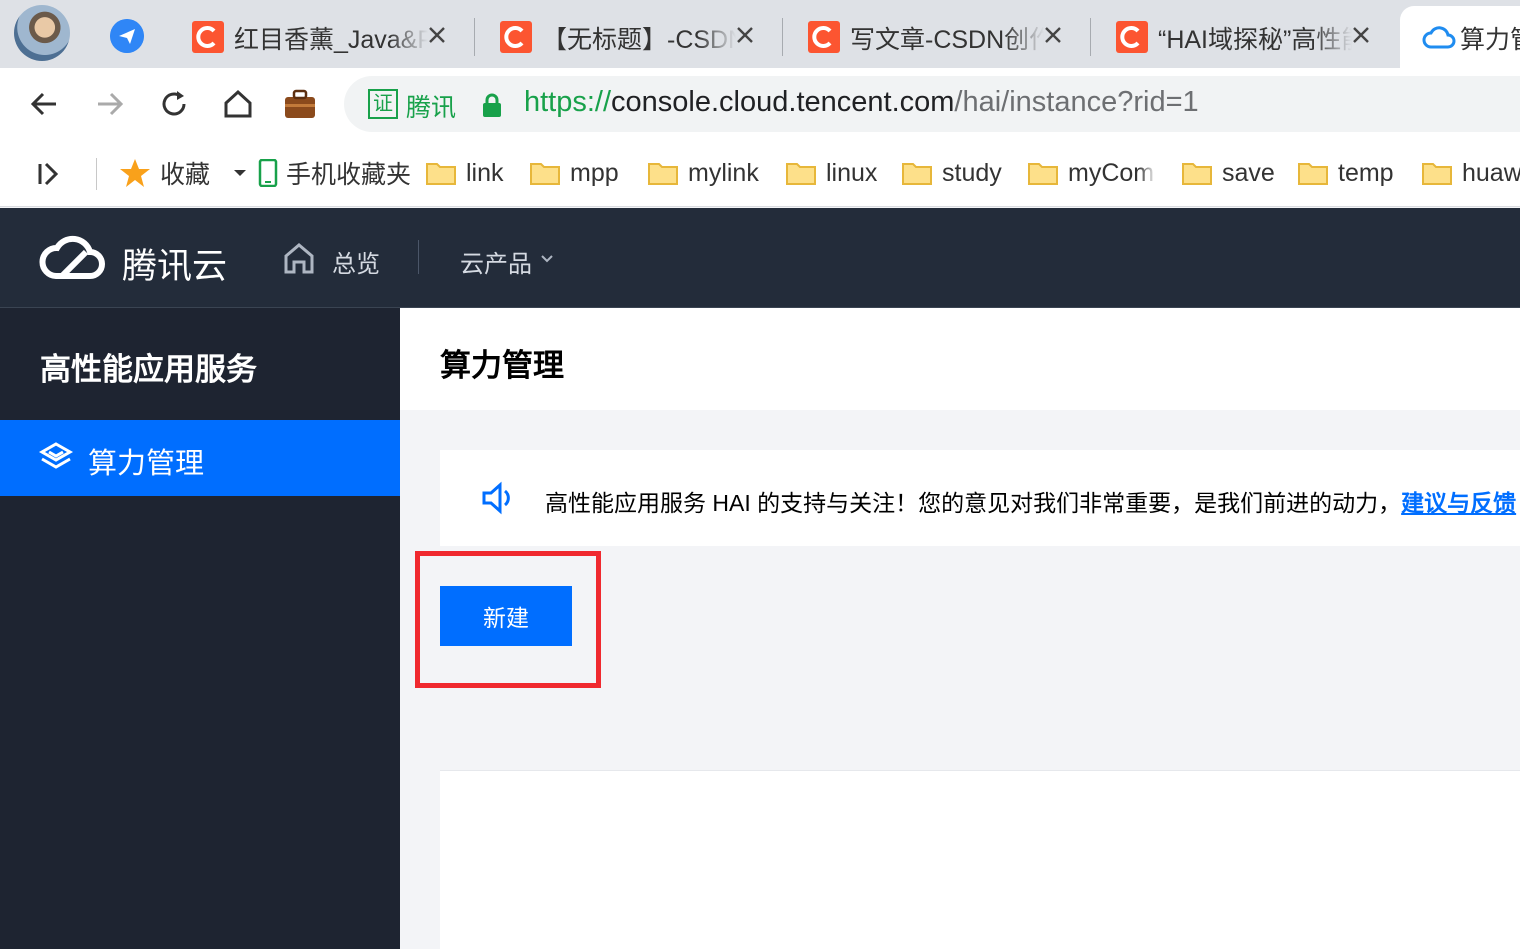 This screenshot has height=949, width=1520. What do you see at coordinates (972, 172) in the screenshot?
I see `bookmark-label: study` at bounding box center [972, 172].